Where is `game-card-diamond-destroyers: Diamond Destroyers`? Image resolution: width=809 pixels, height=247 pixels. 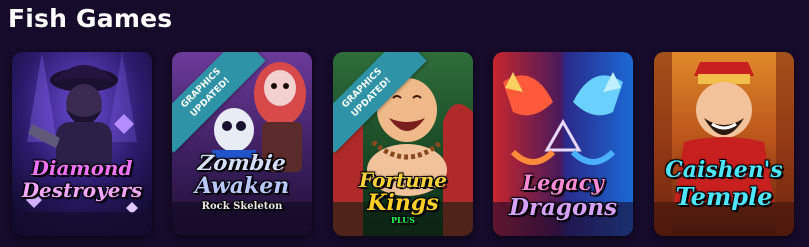
game-card-diamond-destroyers: Diamond Destroyers is located at coordinates (82, 144).